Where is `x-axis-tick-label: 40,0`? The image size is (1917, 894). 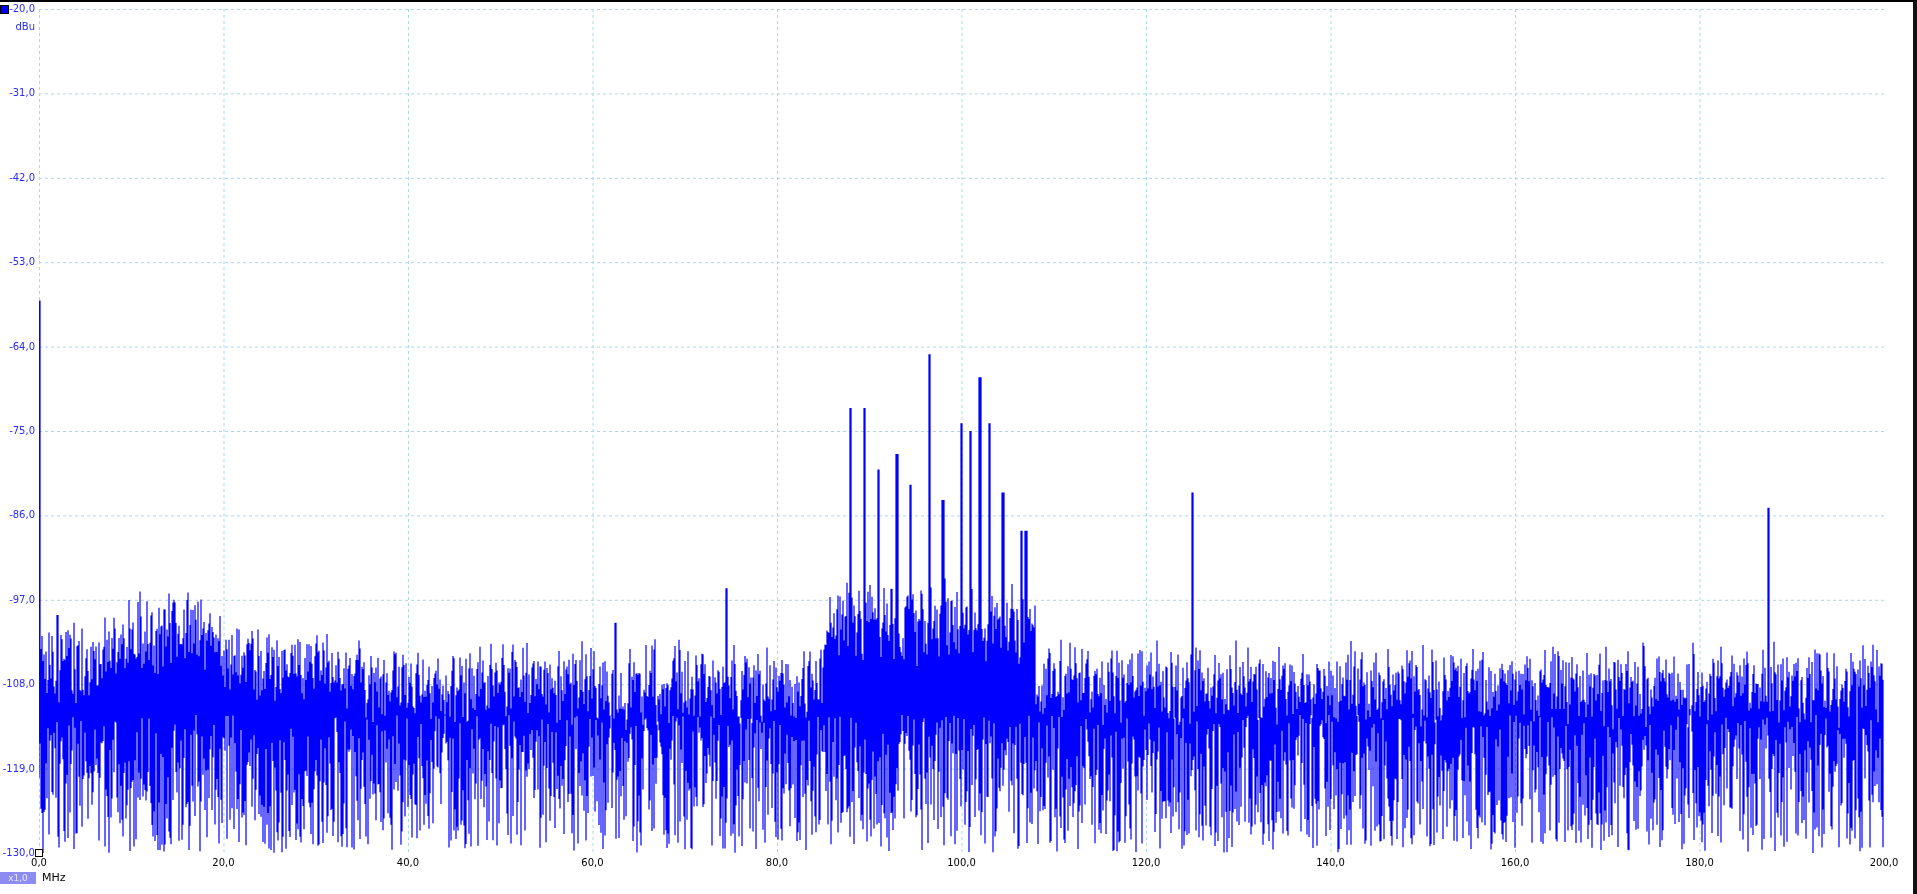 x-axis-tick-label: 40,0 is located at coordinates (408, 863).